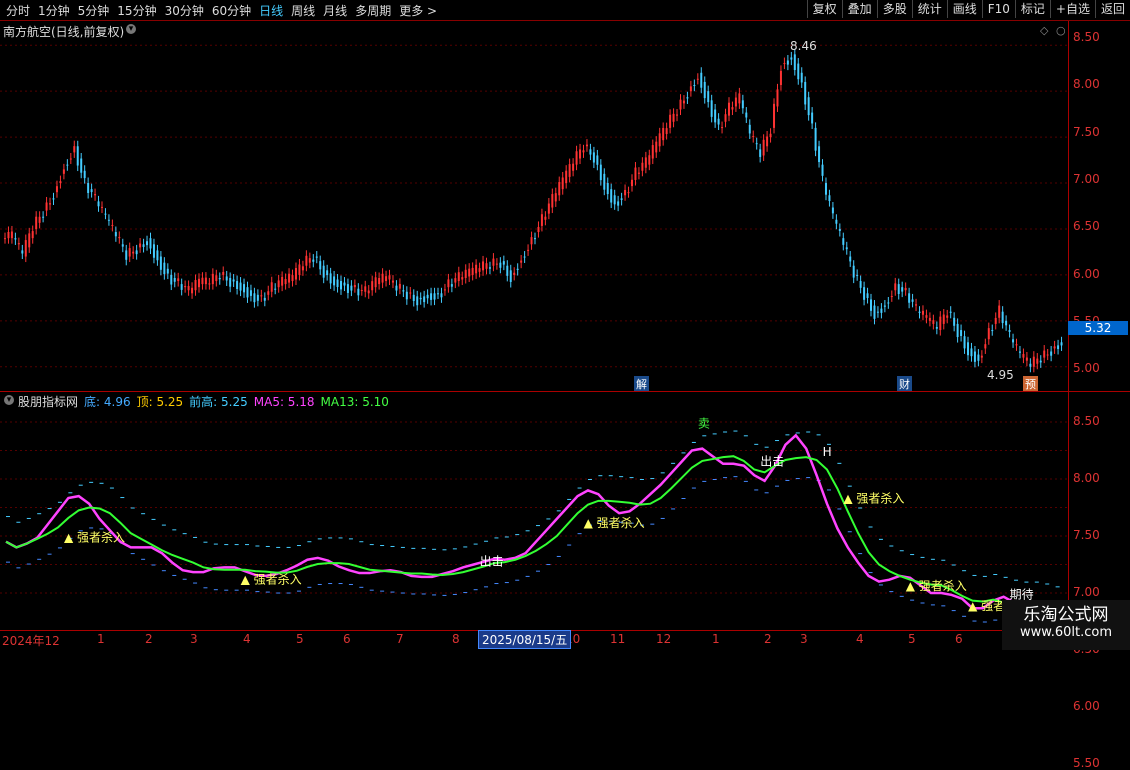 Image resolution: width=1130 pixels, height=770 pixels. What do you see at coordinates (641, 384) in the screenshot?
I see `marker-unlock: 解` at bounding box center [641, 384].